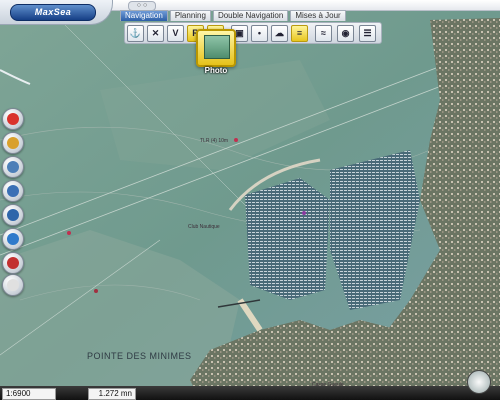  What do you see at coordinates (135, 33) in the screenshot?
I see `chart-icon: ⚓` at bounding box center [135, 33].